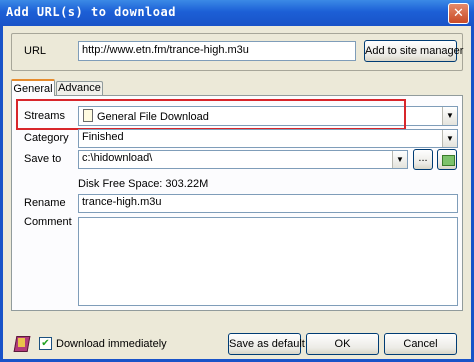 This screenshot has width=474, height=362. I want to click on rename-input: trance-high.m3u, so click(268, 203).